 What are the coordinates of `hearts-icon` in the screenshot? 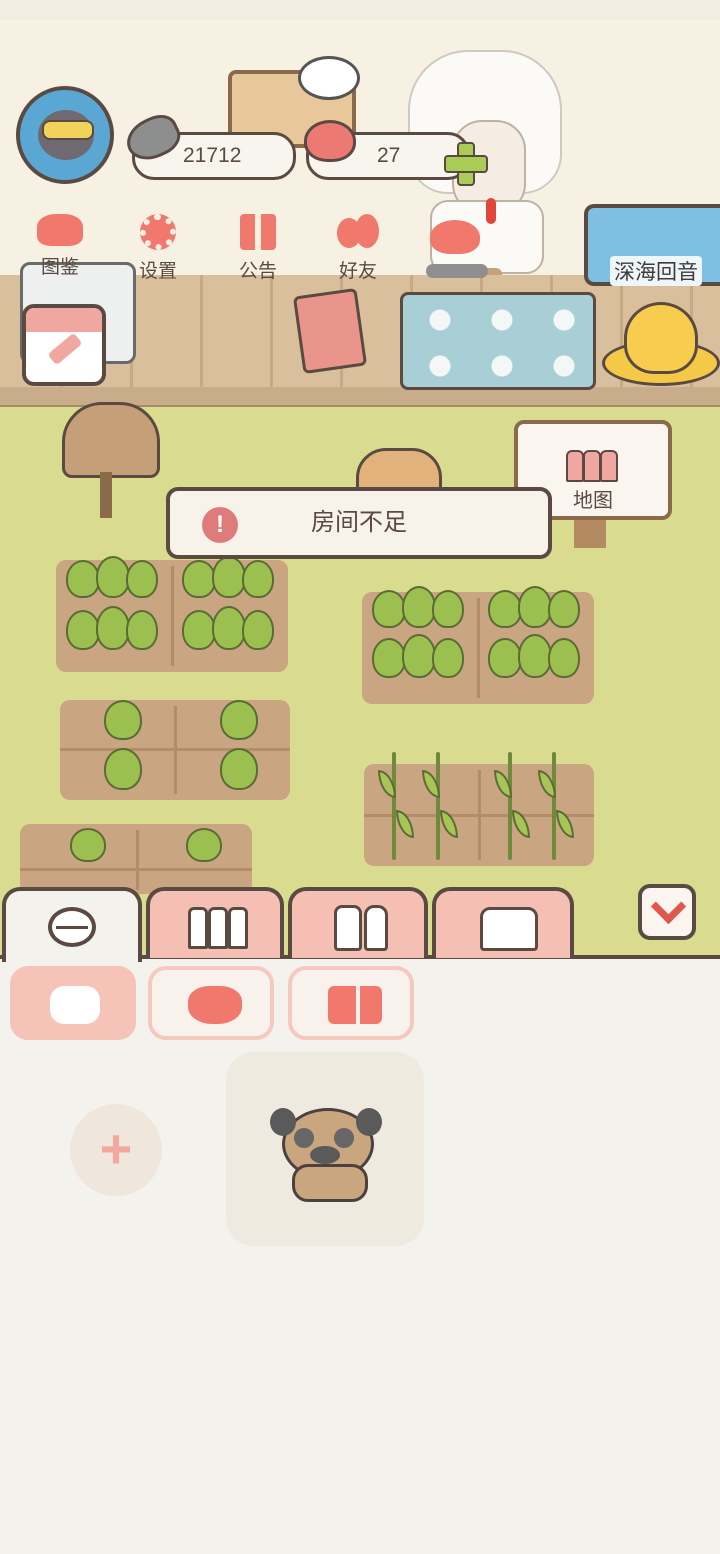 It's located at (455, 237).